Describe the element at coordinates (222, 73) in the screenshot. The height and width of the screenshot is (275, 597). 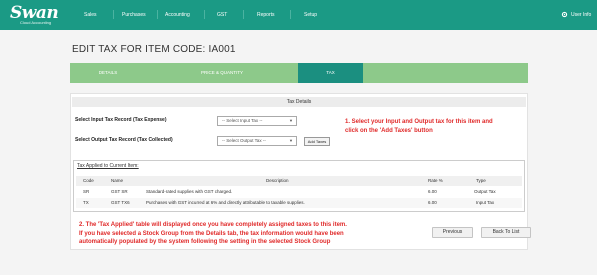
I see `tab-price-quantity: PRICE & QUANTITY` at that location.